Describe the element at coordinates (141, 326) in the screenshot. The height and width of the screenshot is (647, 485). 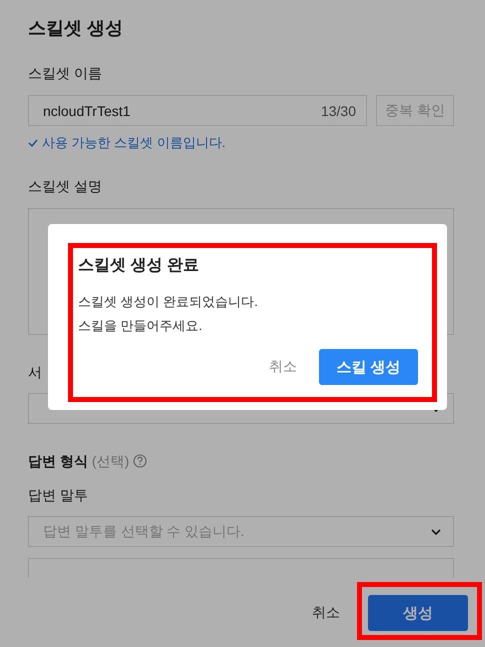
I see `dialog-message: 스킬을 만들어주세요.` at that location.